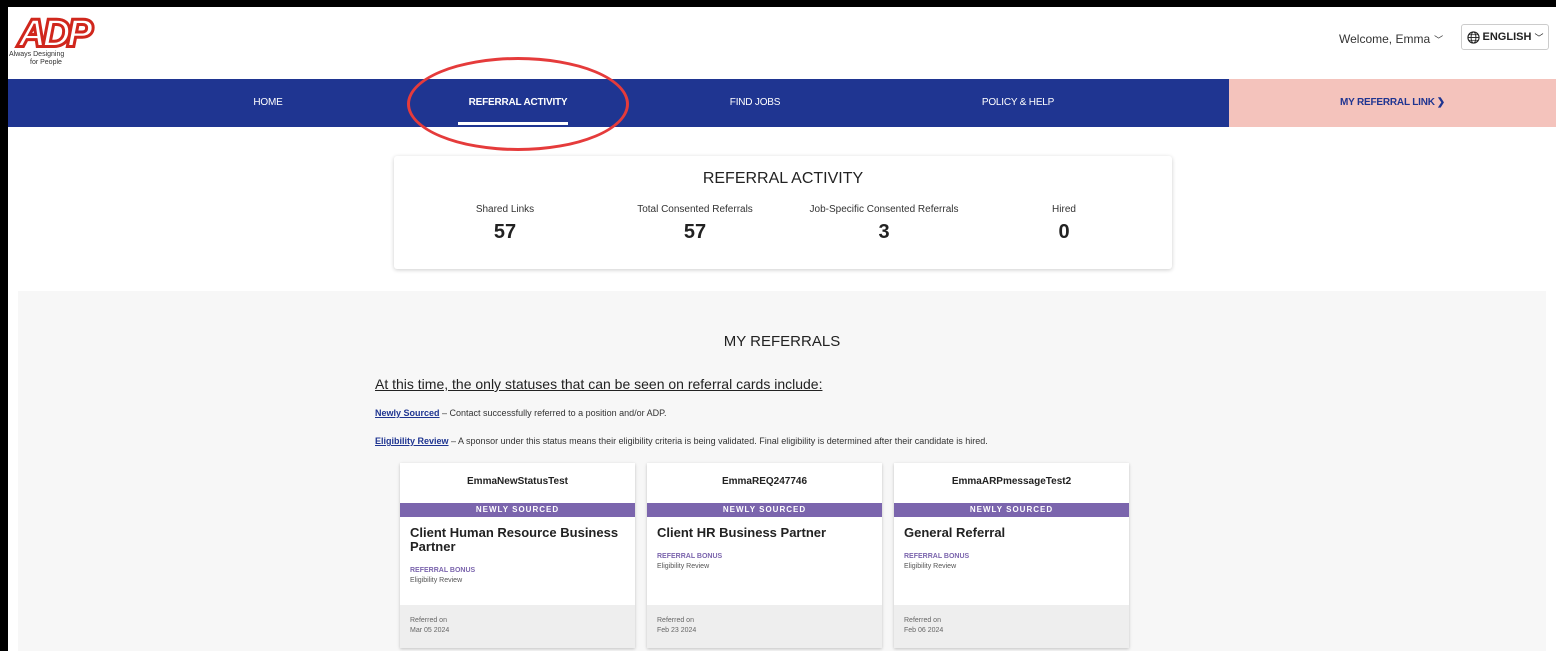 This screenshot has width=1556, height=651. What do you see at coordinates (782, 341) in the screenshot?
I see `my-referrals-title: MY REFERRALS` at bounding box center [782, 341].